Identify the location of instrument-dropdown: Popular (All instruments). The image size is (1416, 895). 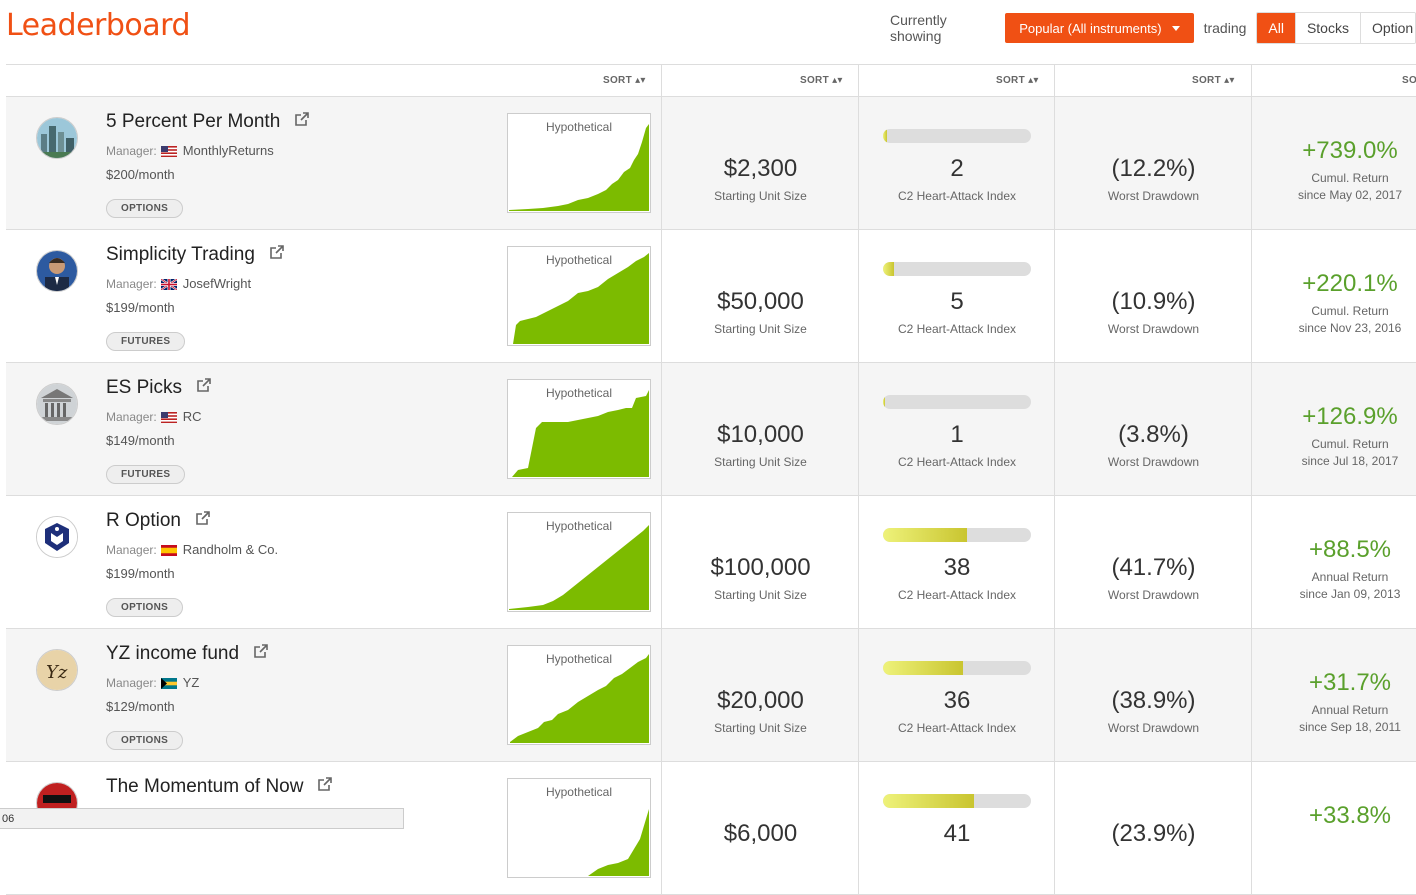
(1099, 28).